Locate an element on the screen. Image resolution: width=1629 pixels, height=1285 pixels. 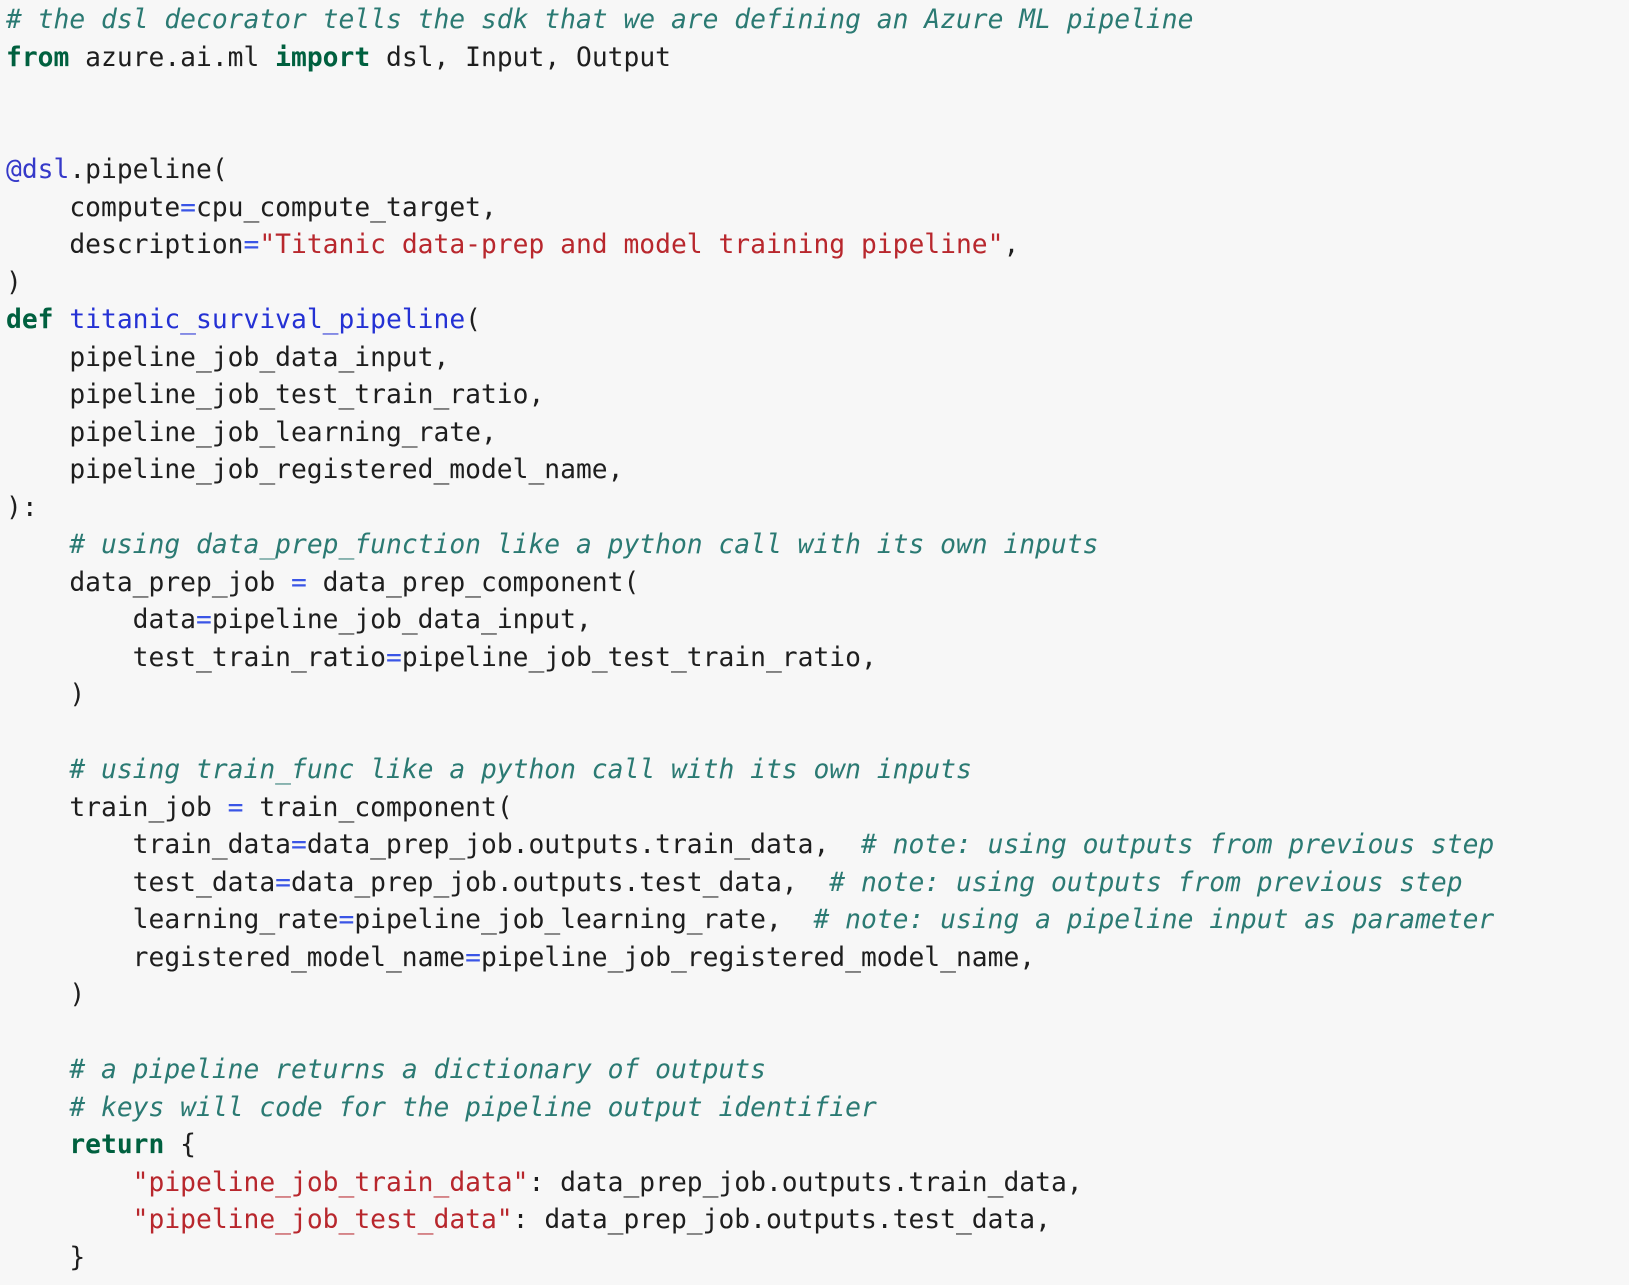
code-line: train_job = train_component( is located at coordinates (817, 809).